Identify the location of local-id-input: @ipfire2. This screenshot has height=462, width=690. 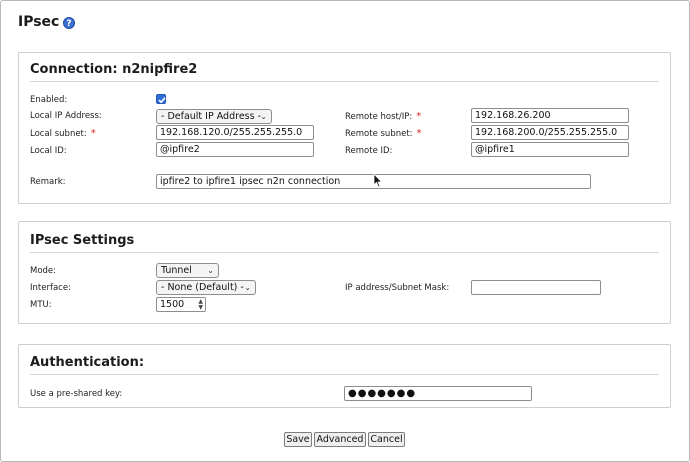
(235, 149).